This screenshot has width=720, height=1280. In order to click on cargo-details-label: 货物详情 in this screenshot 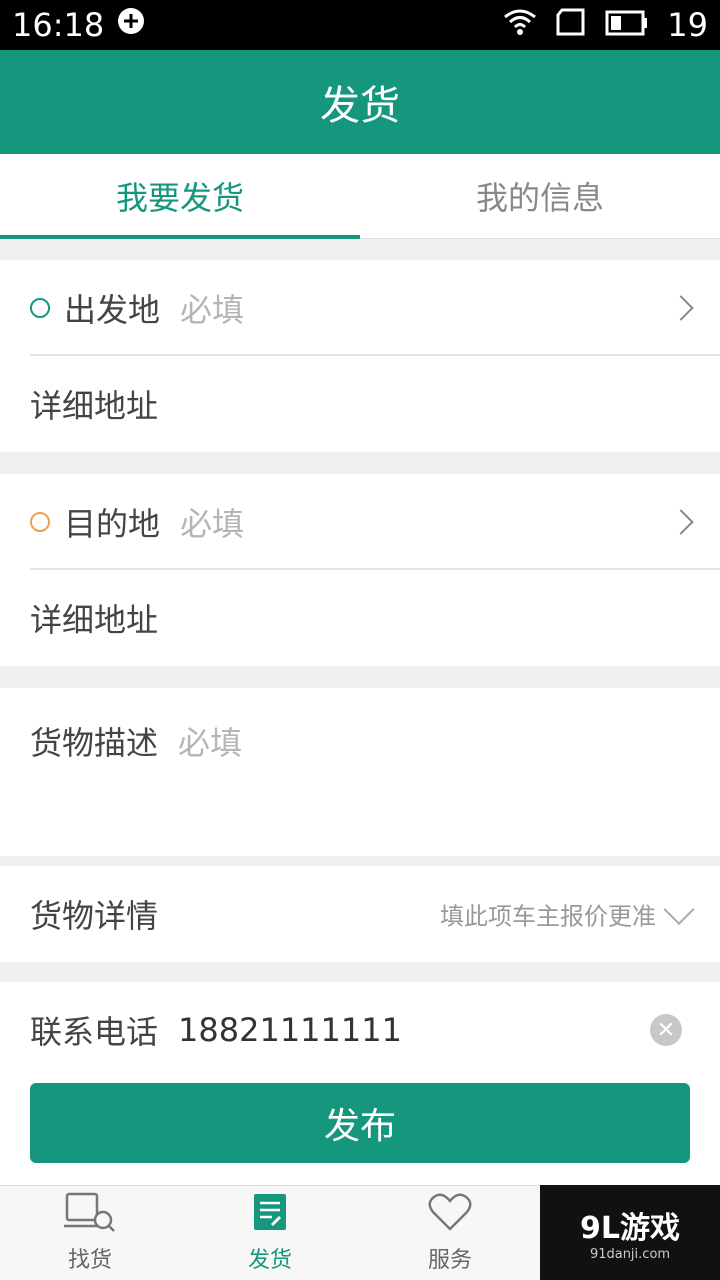, I will do `click(94, 916)`.